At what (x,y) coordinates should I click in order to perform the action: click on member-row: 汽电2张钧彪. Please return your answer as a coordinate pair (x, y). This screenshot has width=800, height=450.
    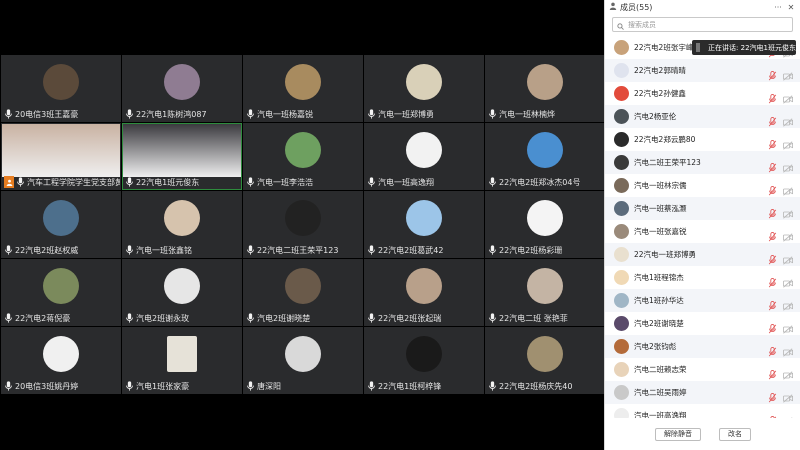
    Looking at the image, I should click on (702, 346).